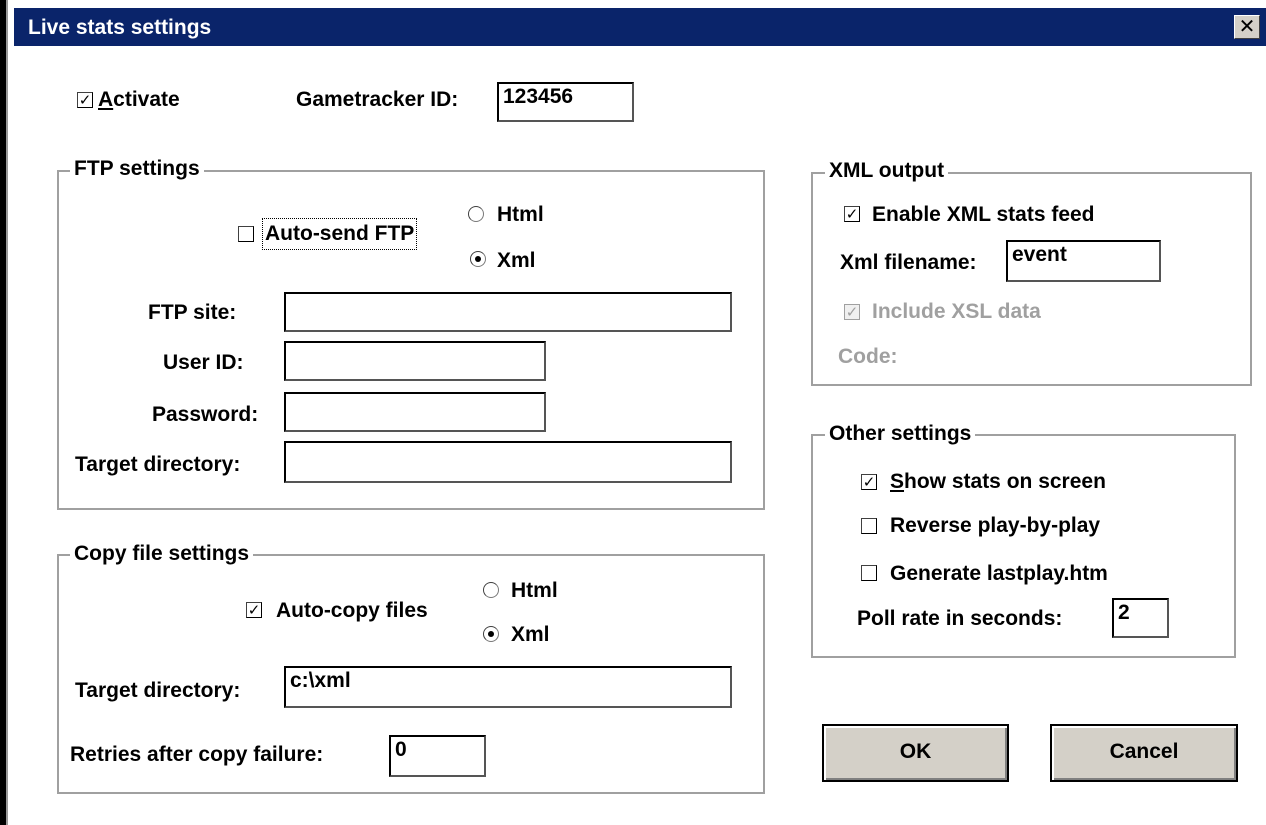 The image size is (1266, 825). I want to click on ftp-format-xml-label: Xml, so click(516, 261).